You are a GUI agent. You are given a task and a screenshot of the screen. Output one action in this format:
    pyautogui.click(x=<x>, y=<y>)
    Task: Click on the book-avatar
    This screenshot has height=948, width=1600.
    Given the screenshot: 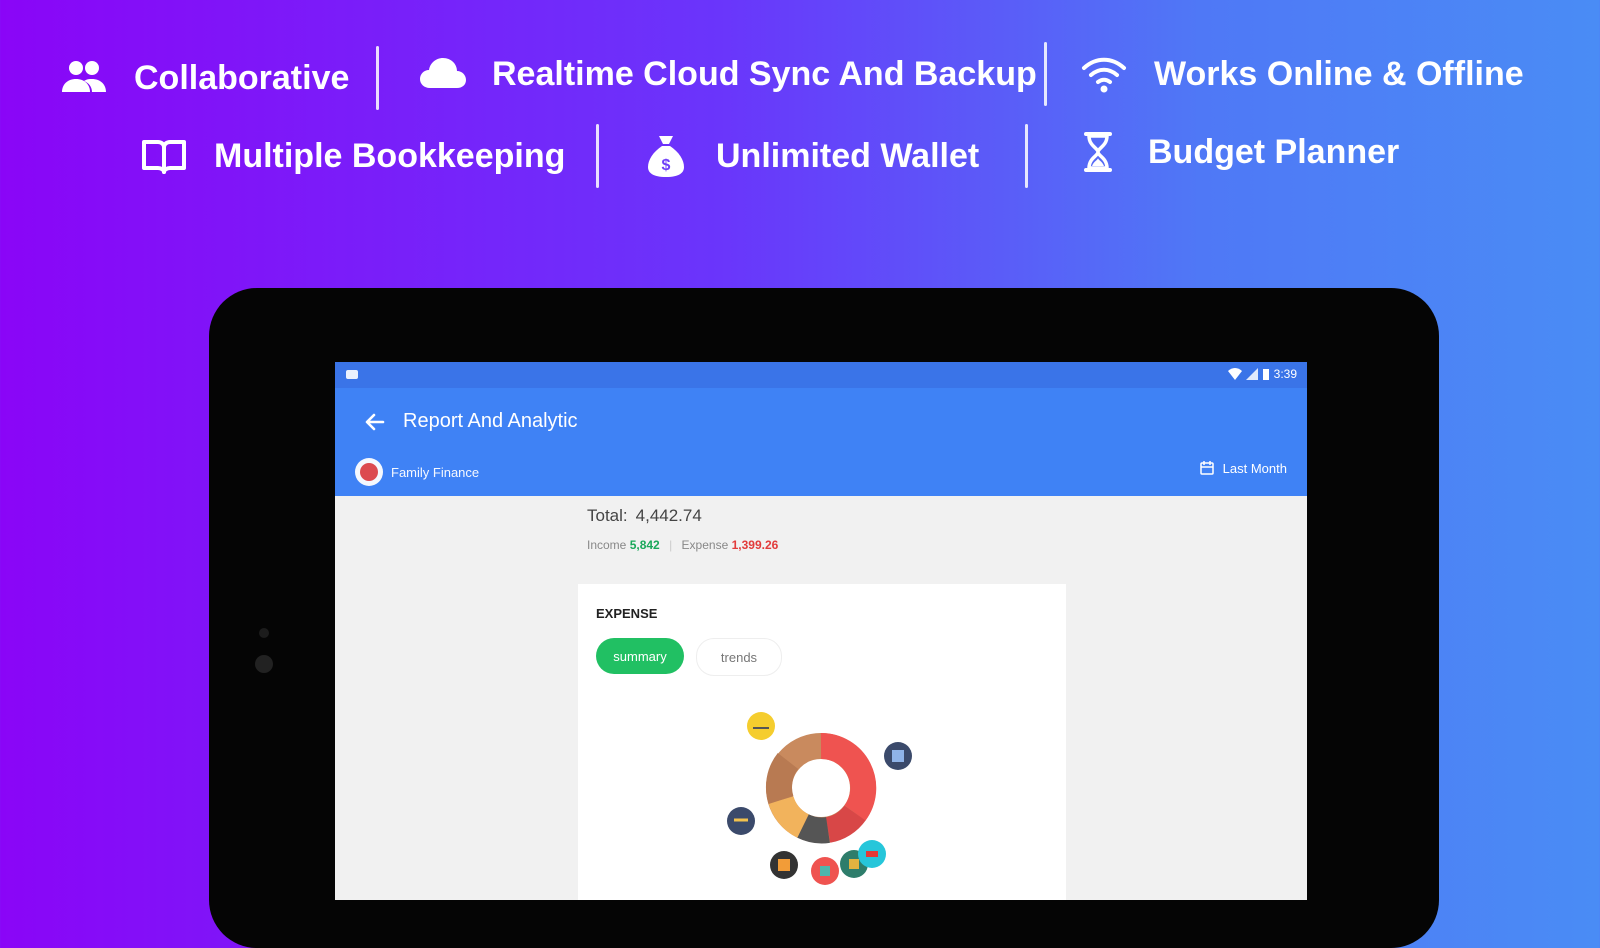 What is the action you would take?
    pyautogui.click(x=369, y=472)
    